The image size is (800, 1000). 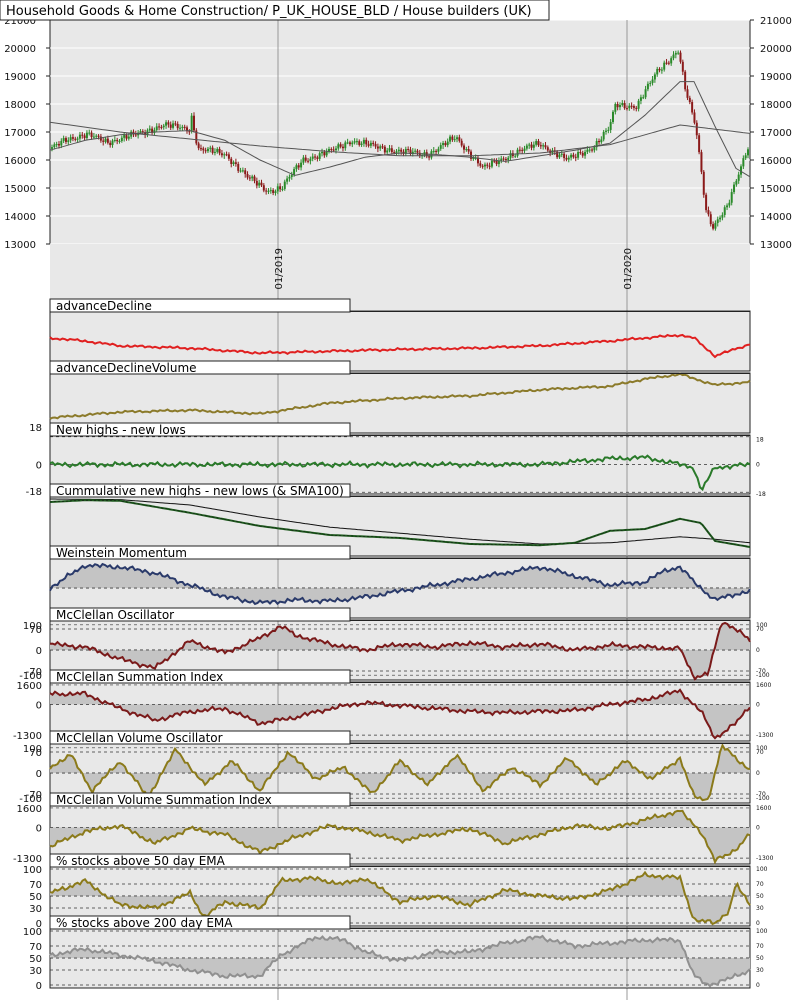 What do you see at coordinates (126, 368) in the screenshot?
I see `panel-title: advanceDeclineVolume` at bounding box center [126, 368].